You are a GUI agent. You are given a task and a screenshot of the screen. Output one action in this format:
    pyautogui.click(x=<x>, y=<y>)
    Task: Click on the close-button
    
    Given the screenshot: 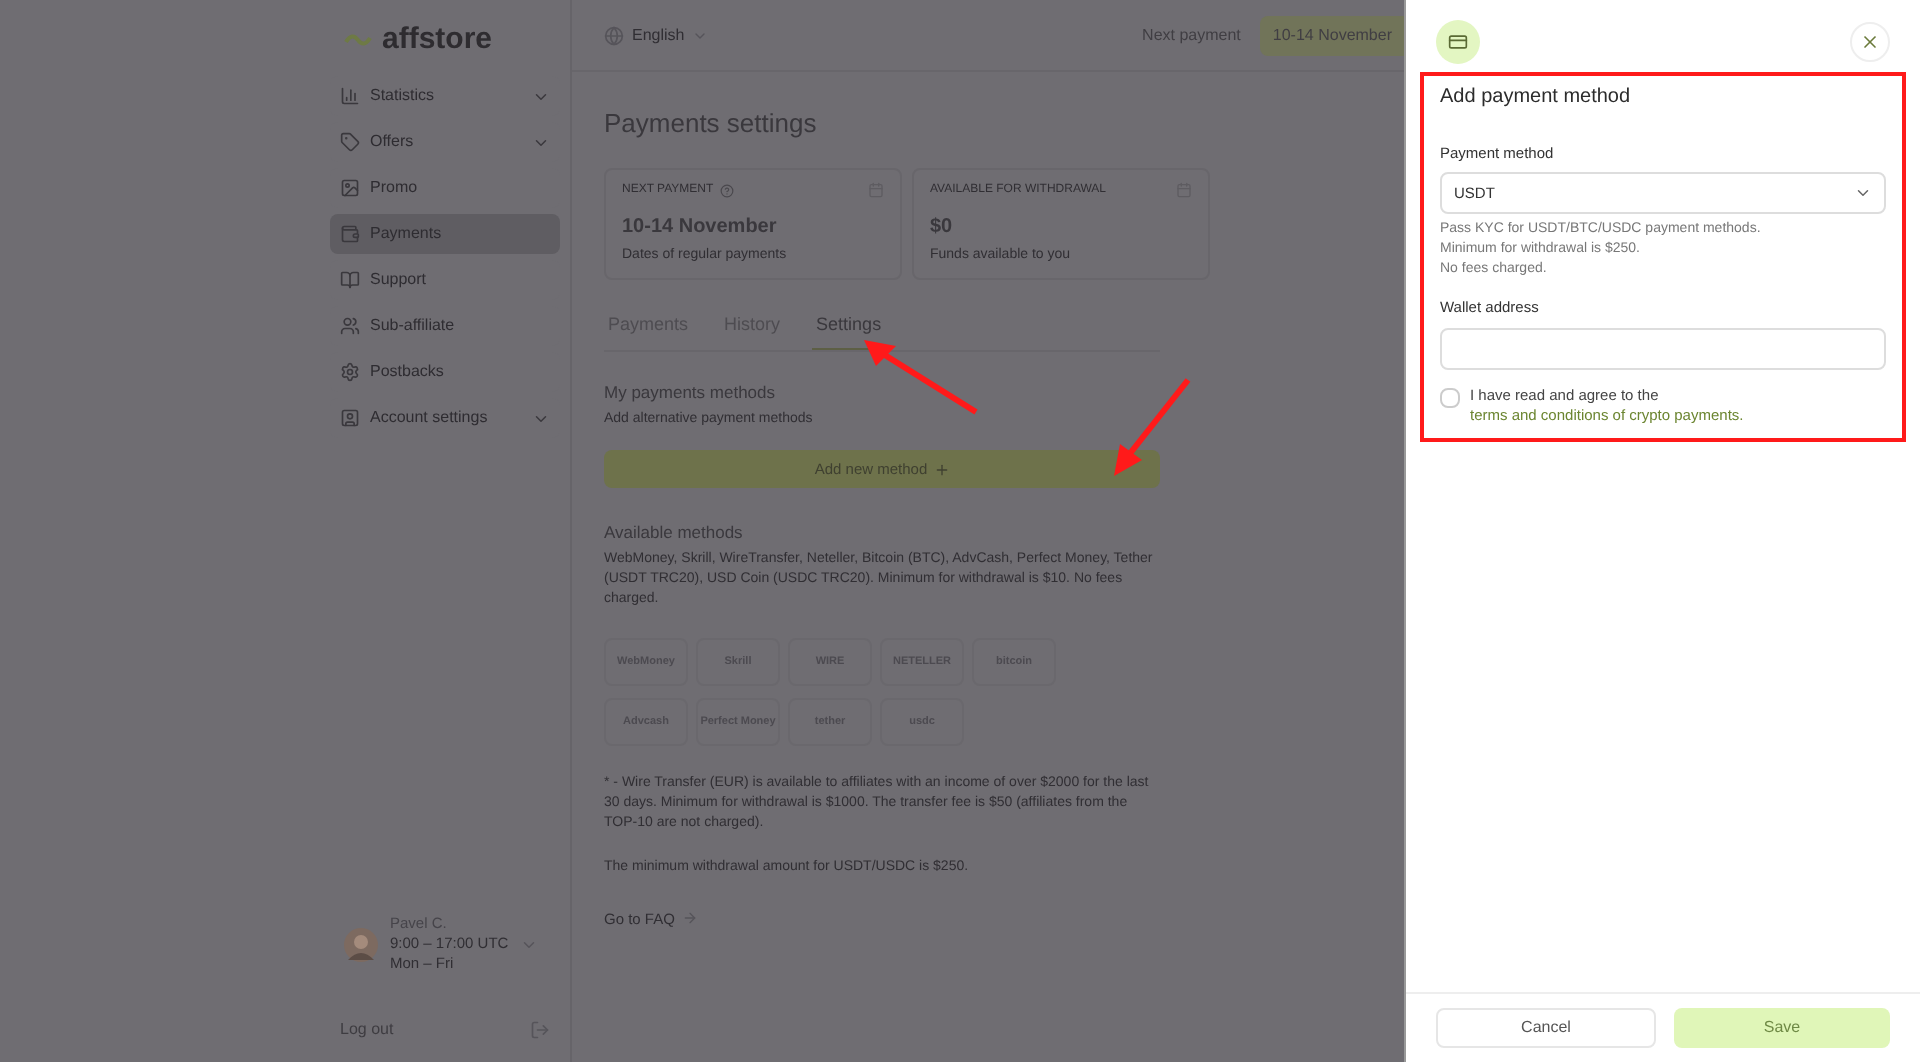 What is the action you would take?
    pyautogui.click(x=1870, y=42)
    